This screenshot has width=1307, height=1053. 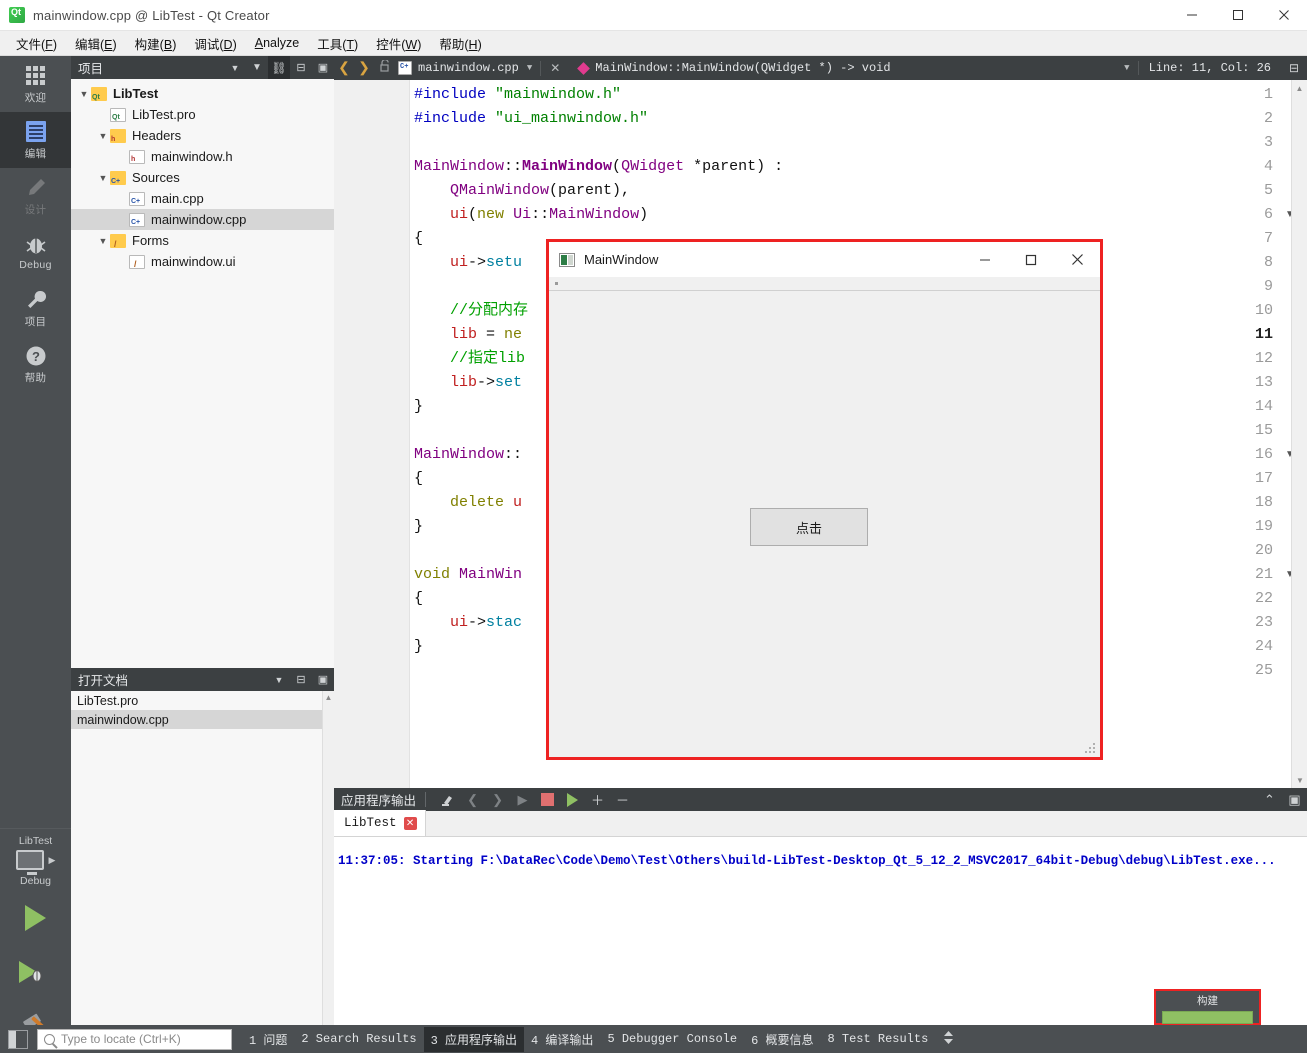 I want to click on open-document-mainwindow-cpp: mainwindow.cpp, so click(x=202, y=719).